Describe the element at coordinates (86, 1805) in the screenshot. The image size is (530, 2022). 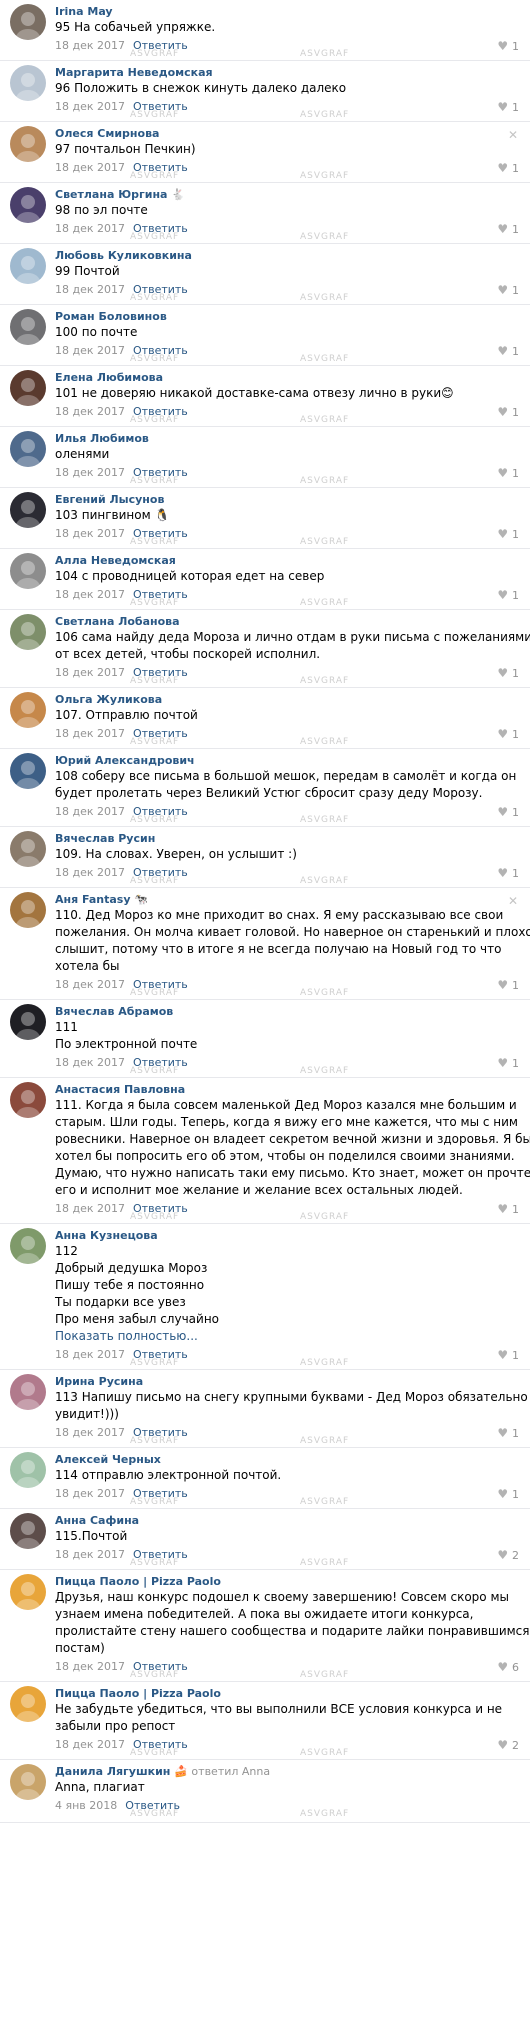
I see `comment-date: 4 янв 2018` at that location.